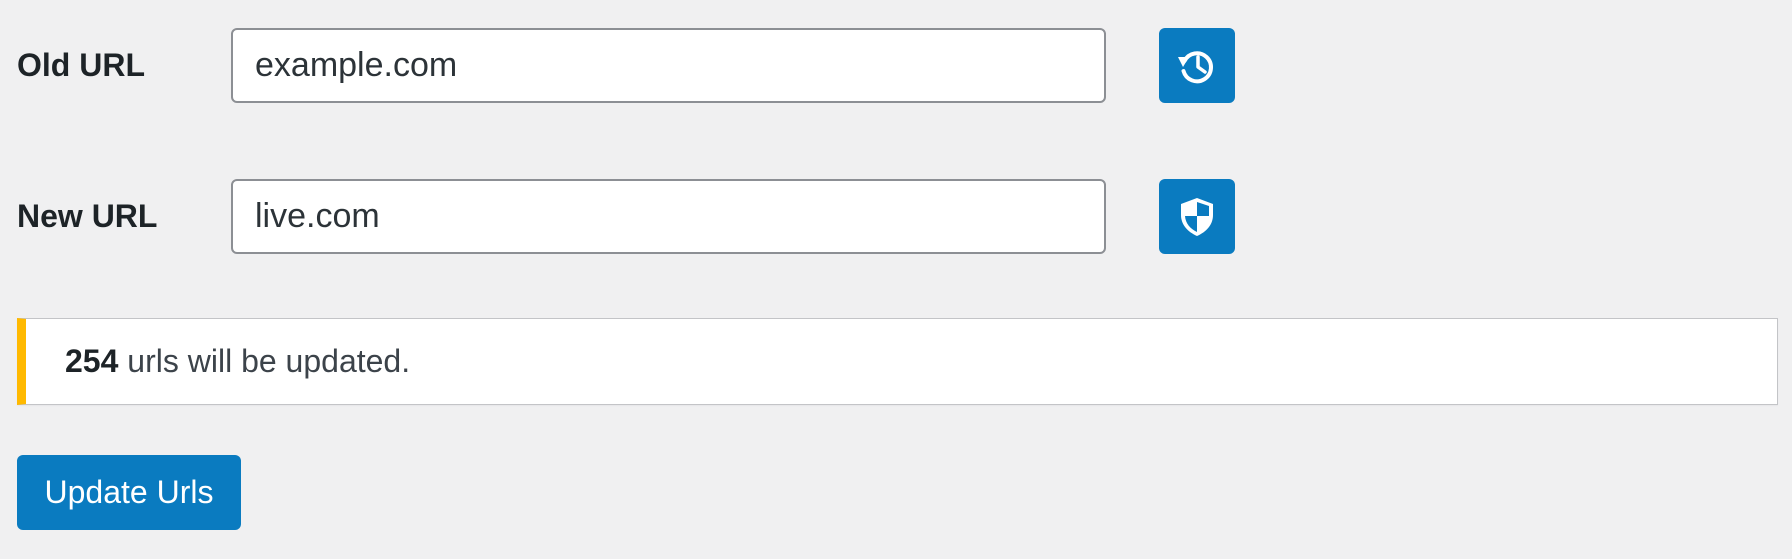  Describe the element at coordinates (264, 361) in the screenshot. I see `notice-text: urls will be updated.` at that location.